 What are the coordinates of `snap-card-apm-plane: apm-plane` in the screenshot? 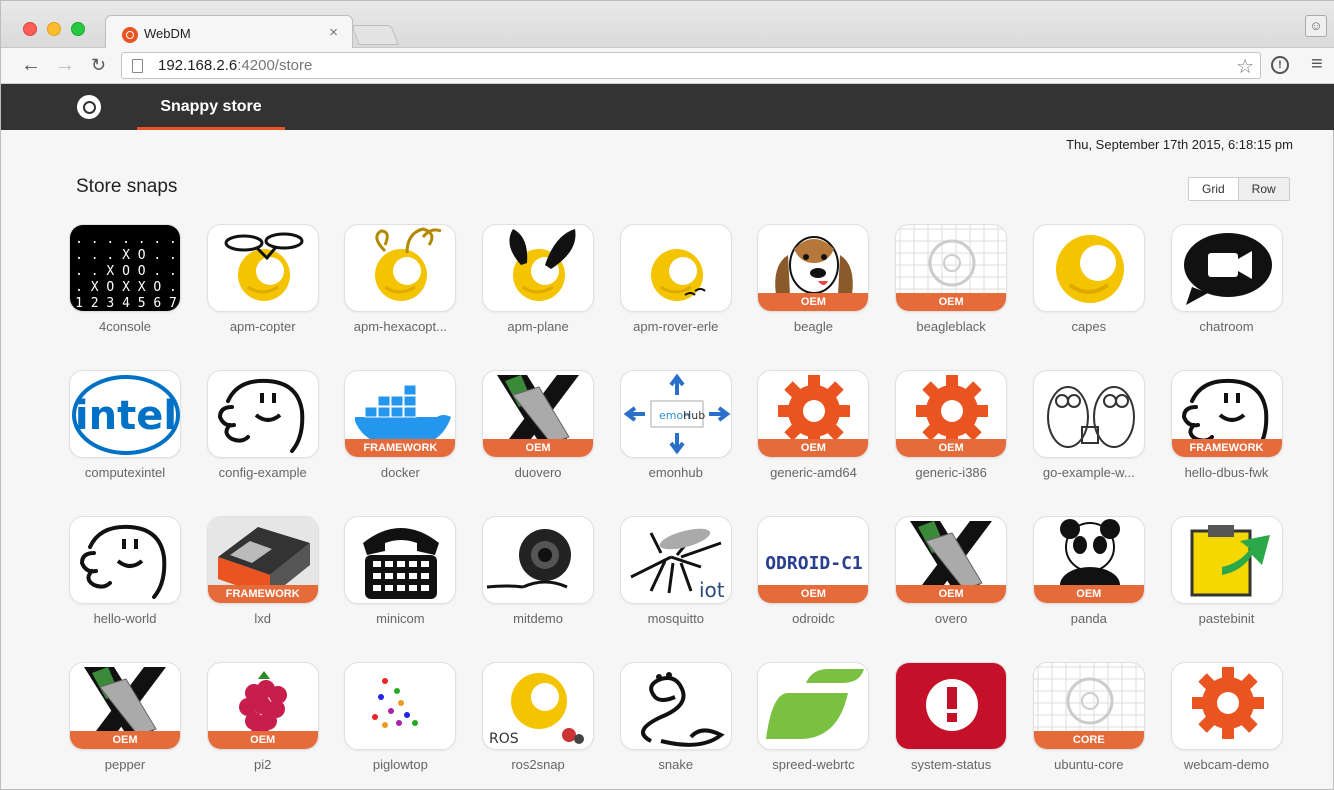 It's located at (538, 280).